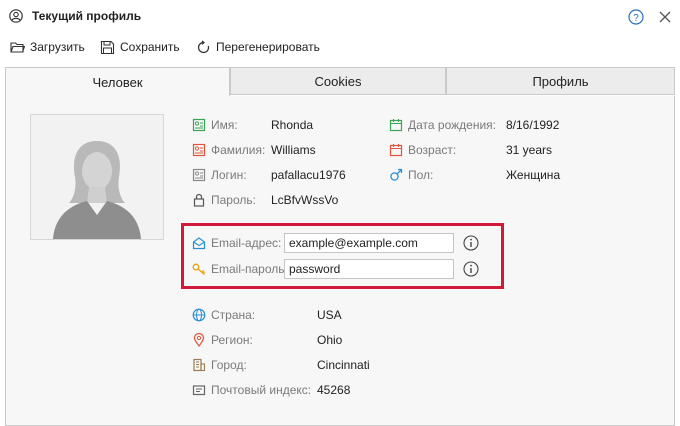 This screenshot has width=680, height=426. Describe the element at coordinates (199, 340) in the screenshot. I see `map-pin-icon` at that location.